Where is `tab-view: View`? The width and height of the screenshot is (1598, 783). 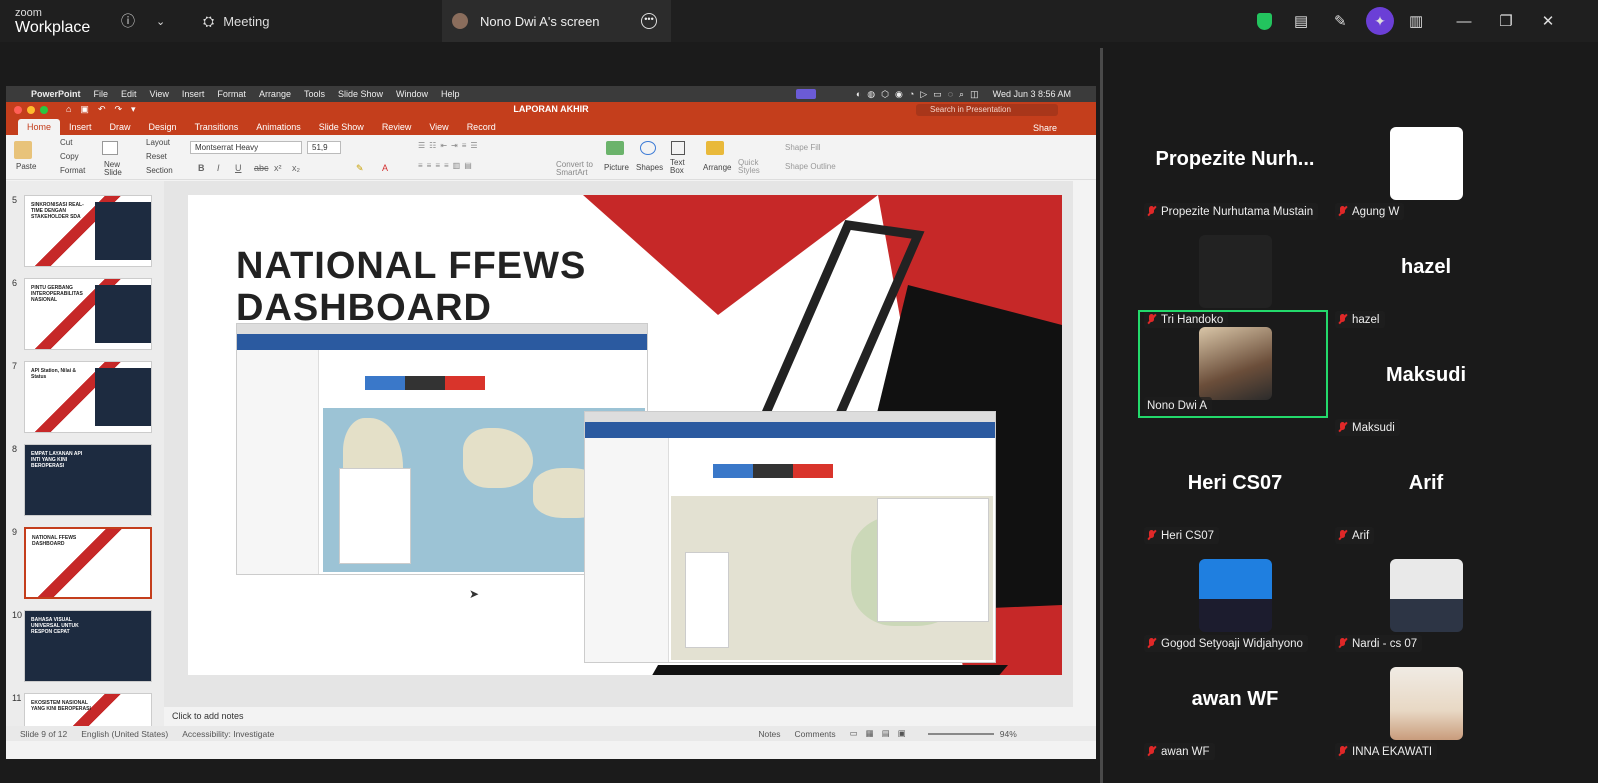
tab-view: View is located at coordinates (438, 127).